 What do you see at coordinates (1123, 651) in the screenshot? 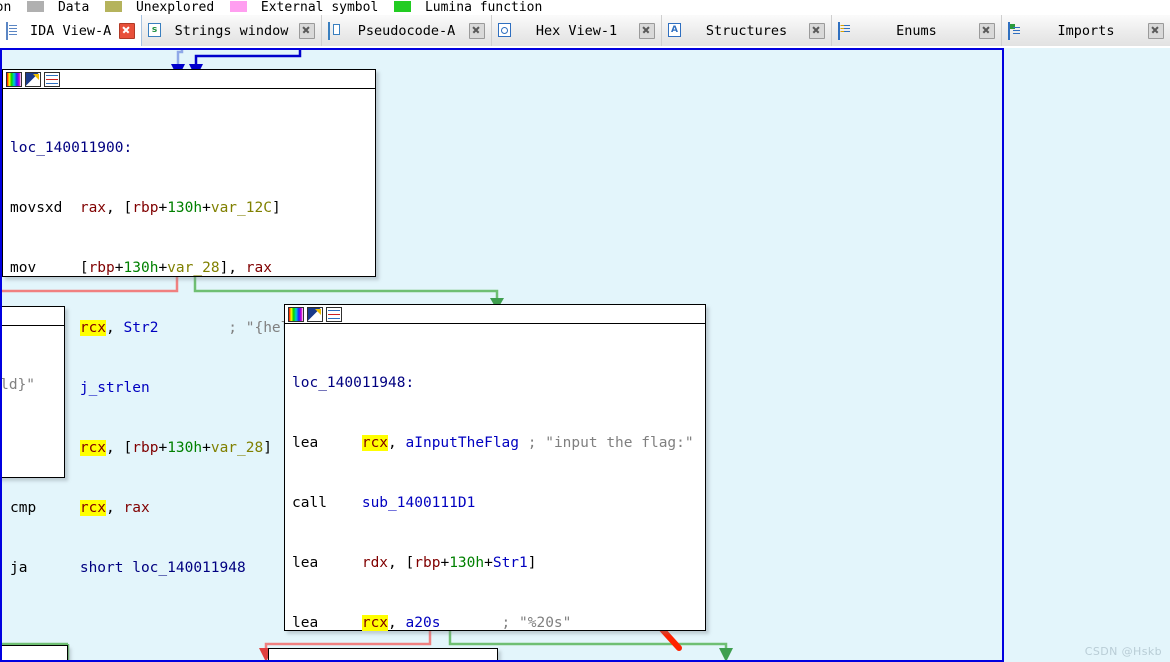
I see `watermark: CSDN @Hskb` at bounding box center [1123, 651].